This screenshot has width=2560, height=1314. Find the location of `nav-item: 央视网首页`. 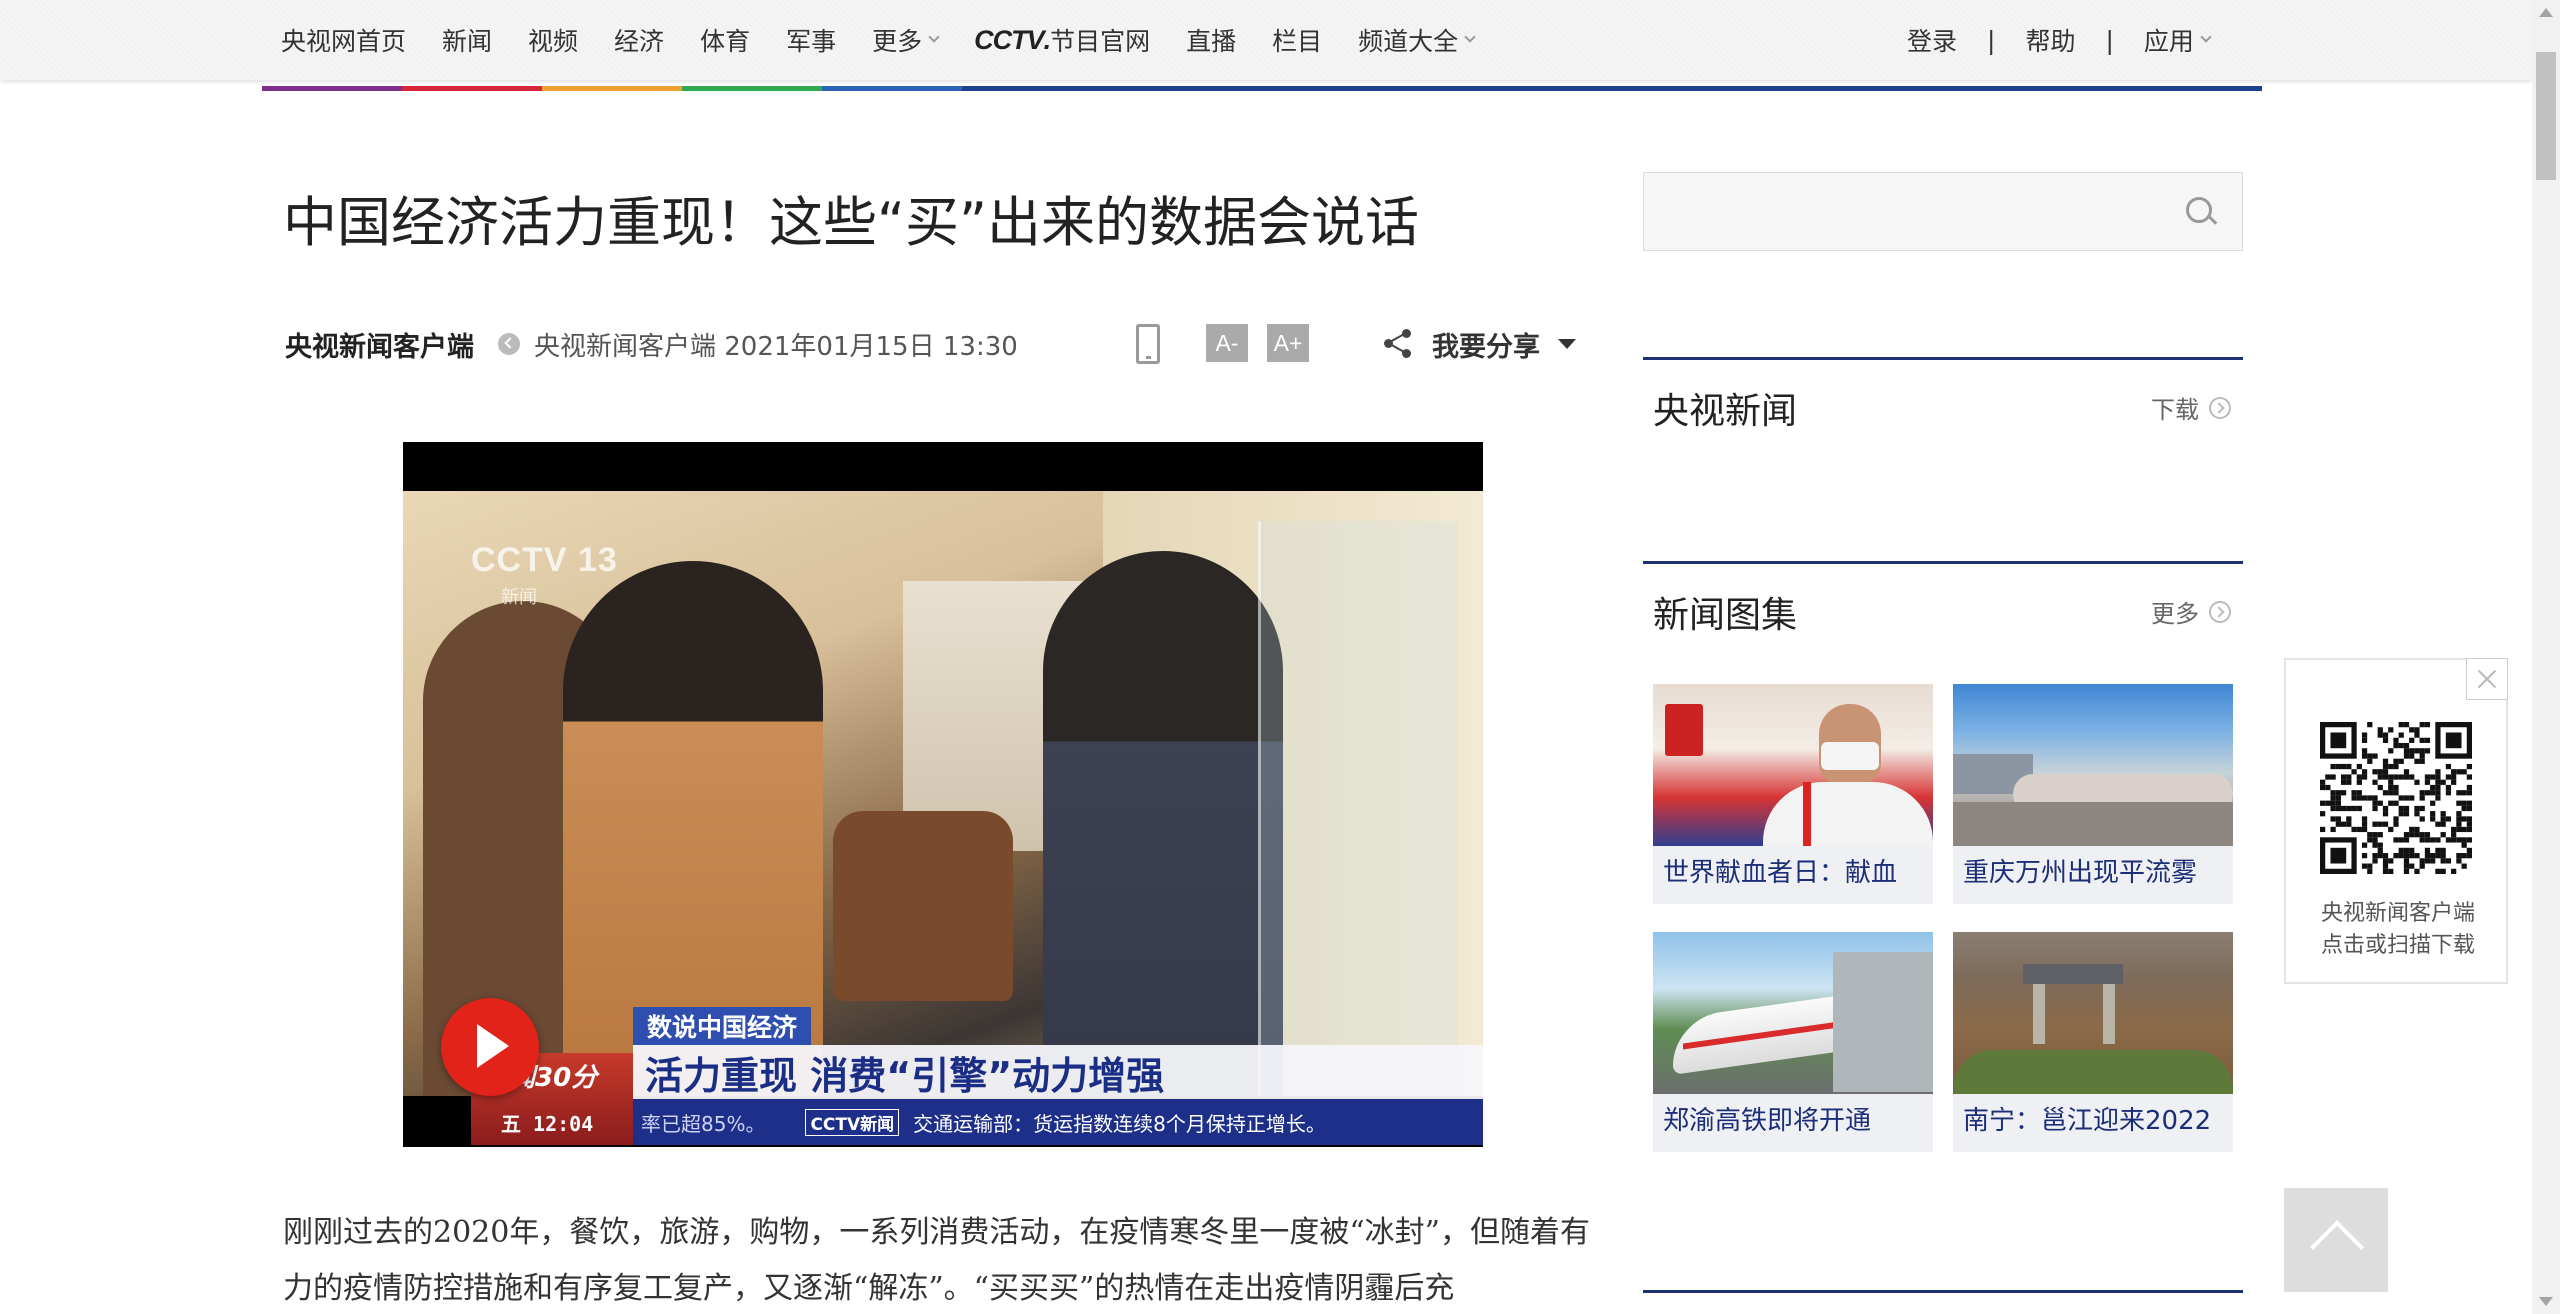

nav-item: 央视网首页 is located at coordinates (343, 40).